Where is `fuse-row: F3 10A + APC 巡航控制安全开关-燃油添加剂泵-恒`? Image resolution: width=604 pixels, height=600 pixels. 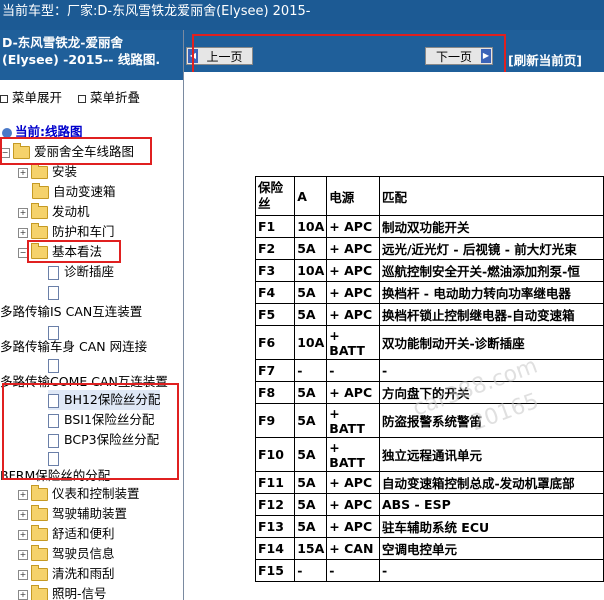 fuse-row: F3 10A + APC 巡航控制安全开关-燃油添加剂泵-恒 is located at coordinates (429, 270).